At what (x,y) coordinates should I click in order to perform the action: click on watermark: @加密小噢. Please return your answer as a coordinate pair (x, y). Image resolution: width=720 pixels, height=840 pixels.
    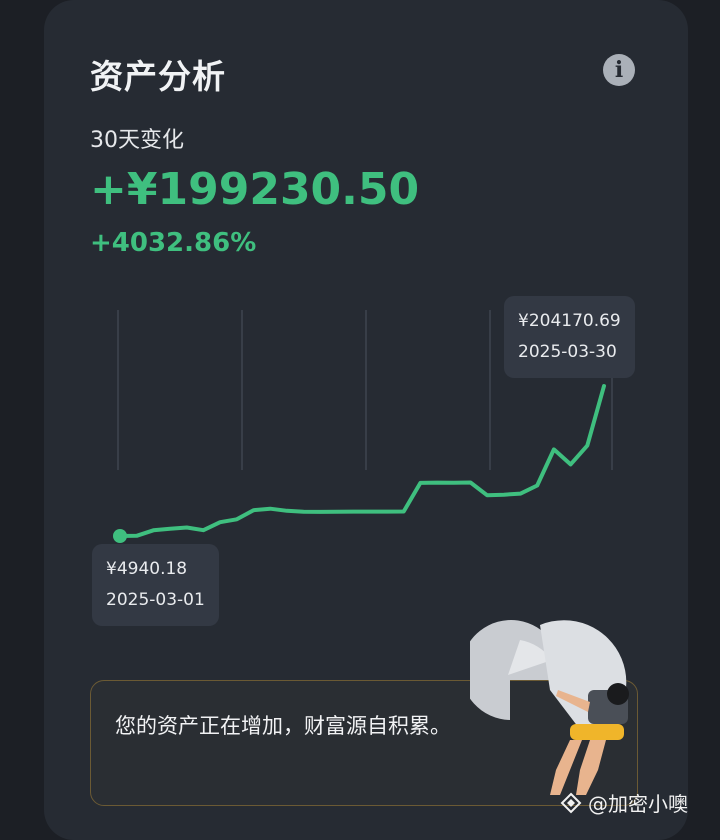
    Looking at the image, I should click on (624, 802).